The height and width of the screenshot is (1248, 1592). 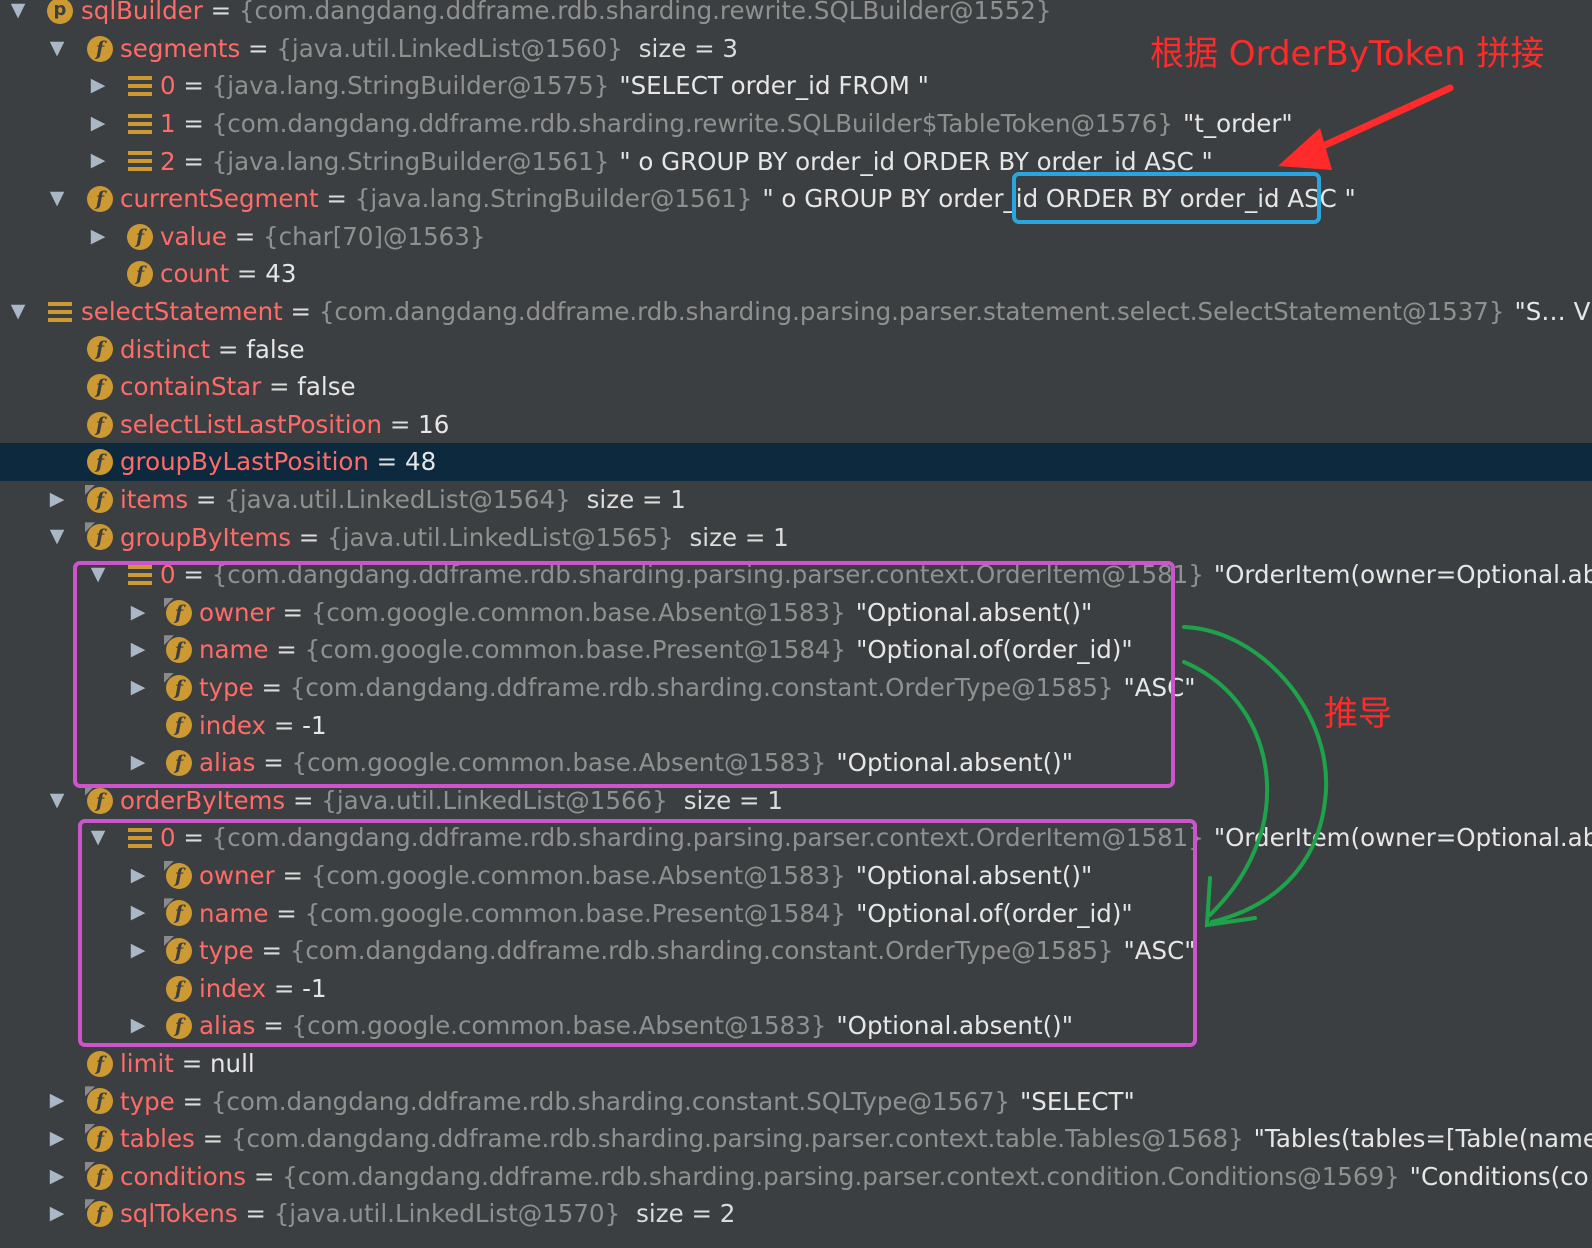 I want to click on tree-row: groupByLastPosition = 48, so click(x=796, y=462).